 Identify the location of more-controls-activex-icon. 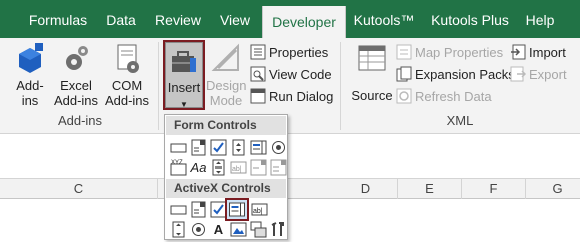
(278, 229).